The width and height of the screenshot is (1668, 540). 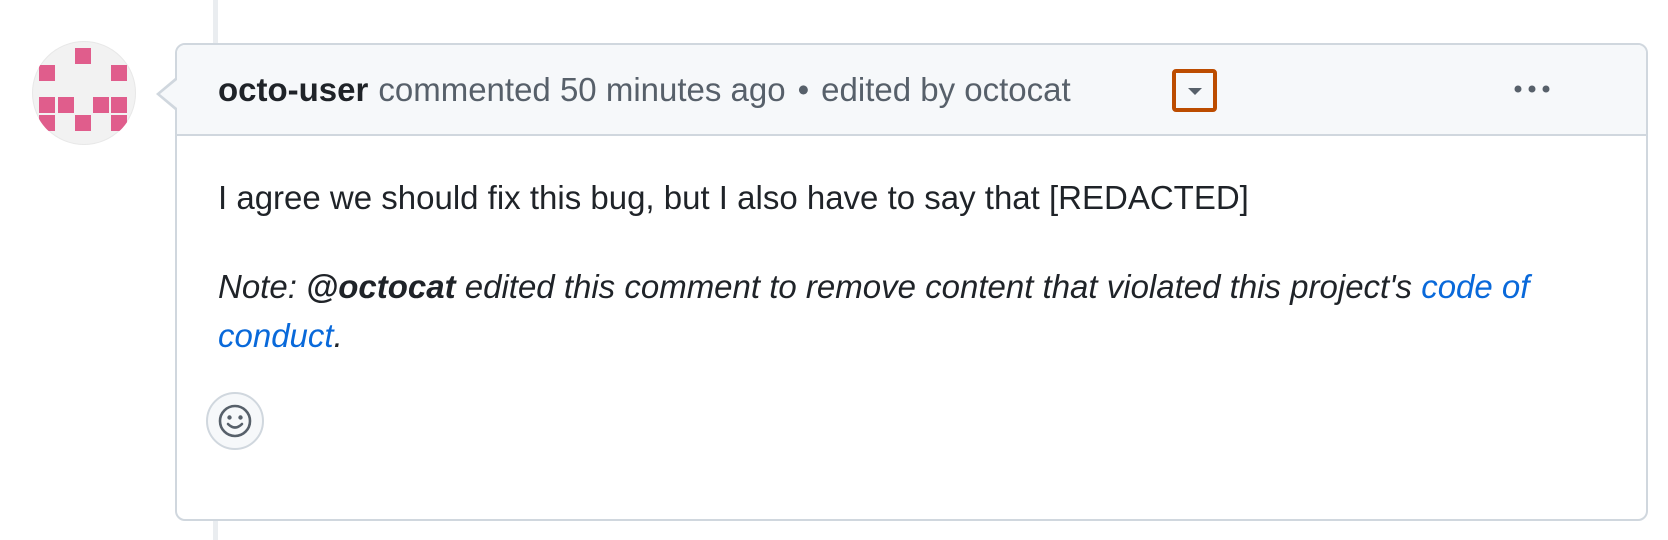 I want to click on smiley-icon, so click(x=235, y=421).